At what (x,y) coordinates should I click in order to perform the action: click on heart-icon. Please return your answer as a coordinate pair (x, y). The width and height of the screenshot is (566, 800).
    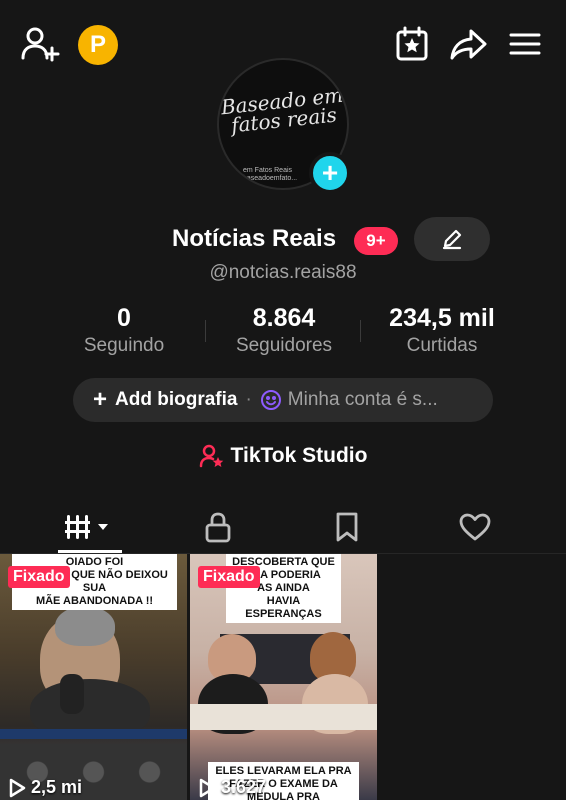
    Looking at the image, I should click on (475, 527).